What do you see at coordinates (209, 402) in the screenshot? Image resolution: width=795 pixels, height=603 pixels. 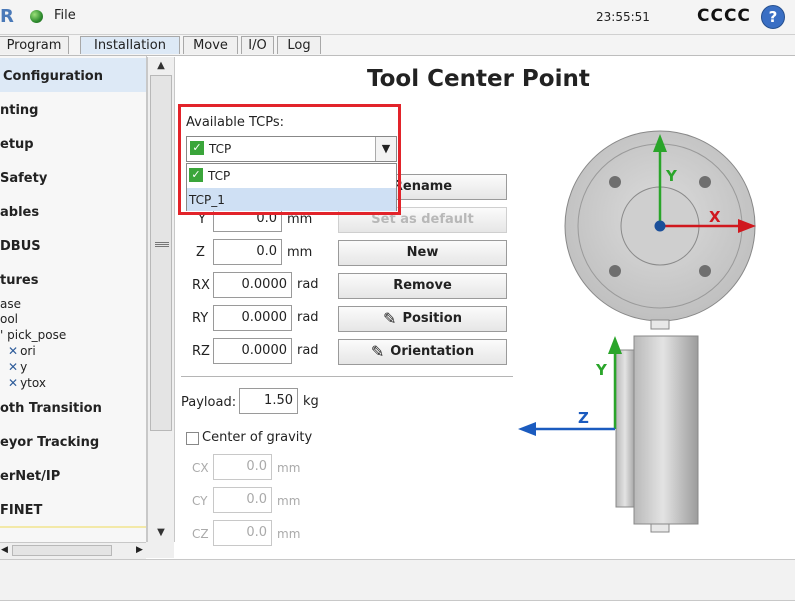 I see `payload-label: Payload:` at bounding box center [209, 402].